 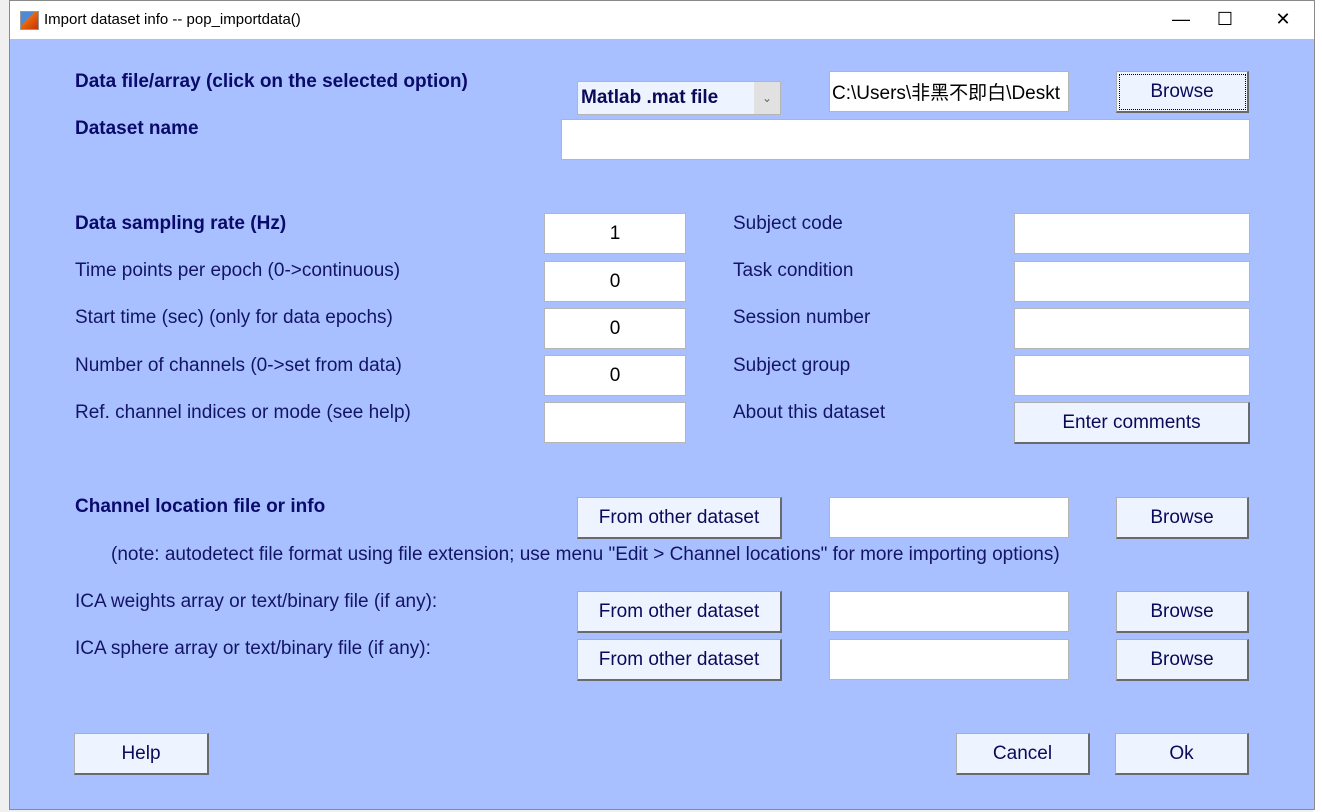 I want to click on task-condition-label: Task condition, so click(x=793, y=270).